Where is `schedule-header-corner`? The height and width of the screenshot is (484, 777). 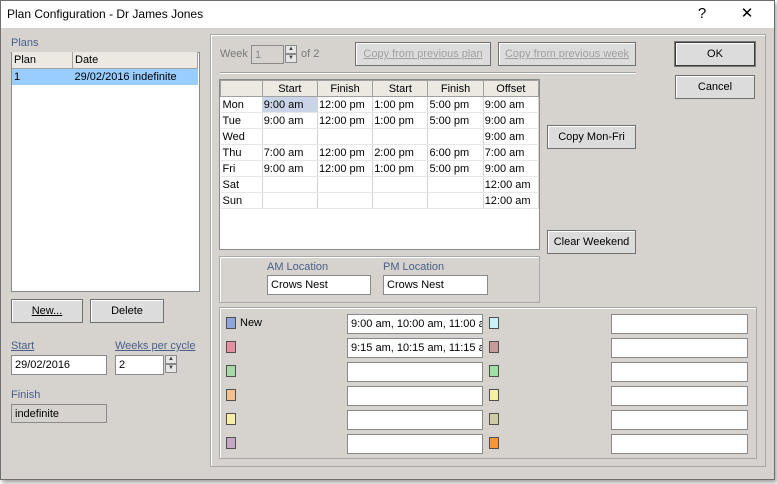
schedule-header-corner is located at coordinates (241, 88).